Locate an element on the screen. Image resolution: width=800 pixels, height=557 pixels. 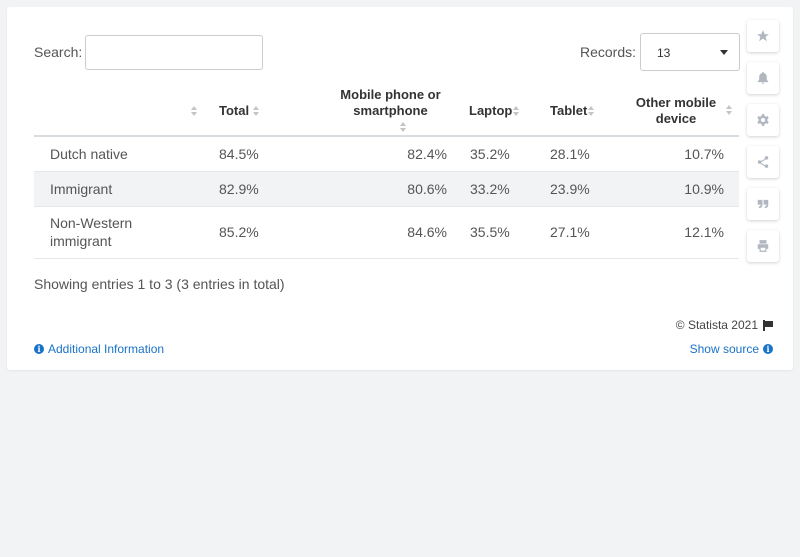
cell-mobile: 80.6% is located at coordinates (365, 189).